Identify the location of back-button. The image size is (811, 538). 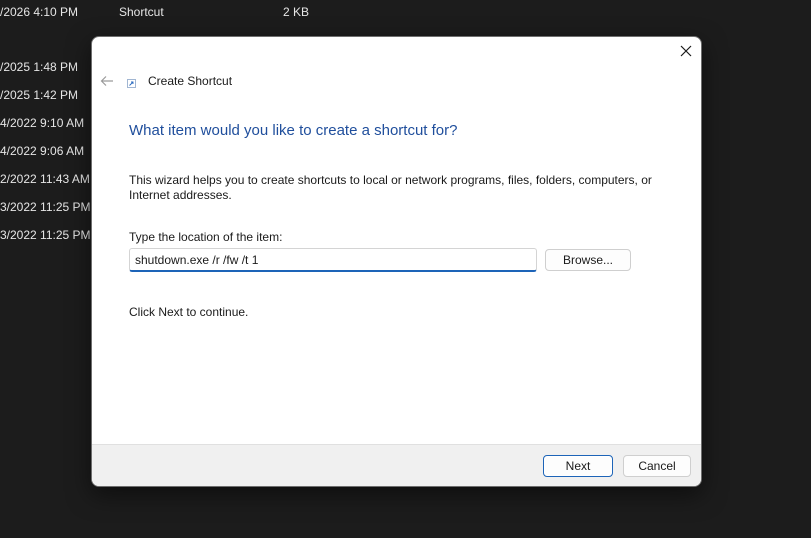
(107, 81).